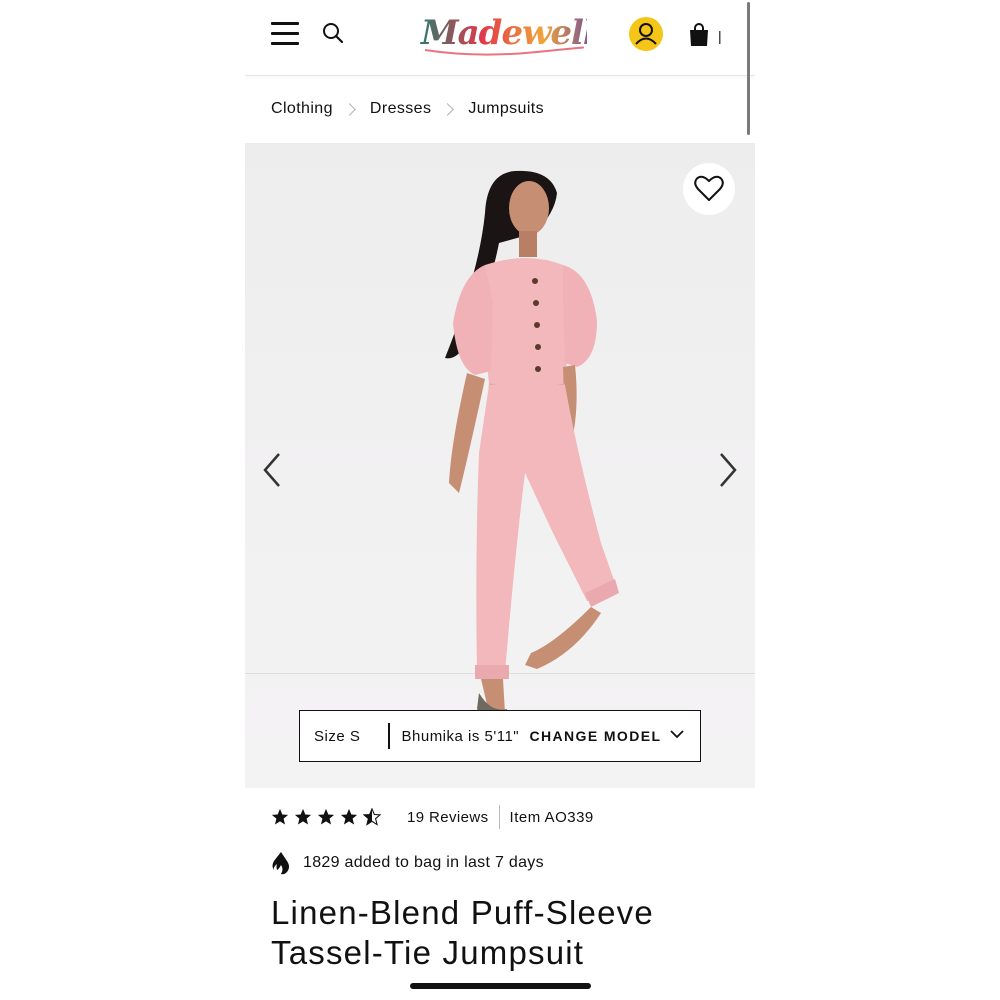  Describe the element at coordinates (302, 109) in the screenshot. I see `breadcrumb-clothing: Clothing` at that location.